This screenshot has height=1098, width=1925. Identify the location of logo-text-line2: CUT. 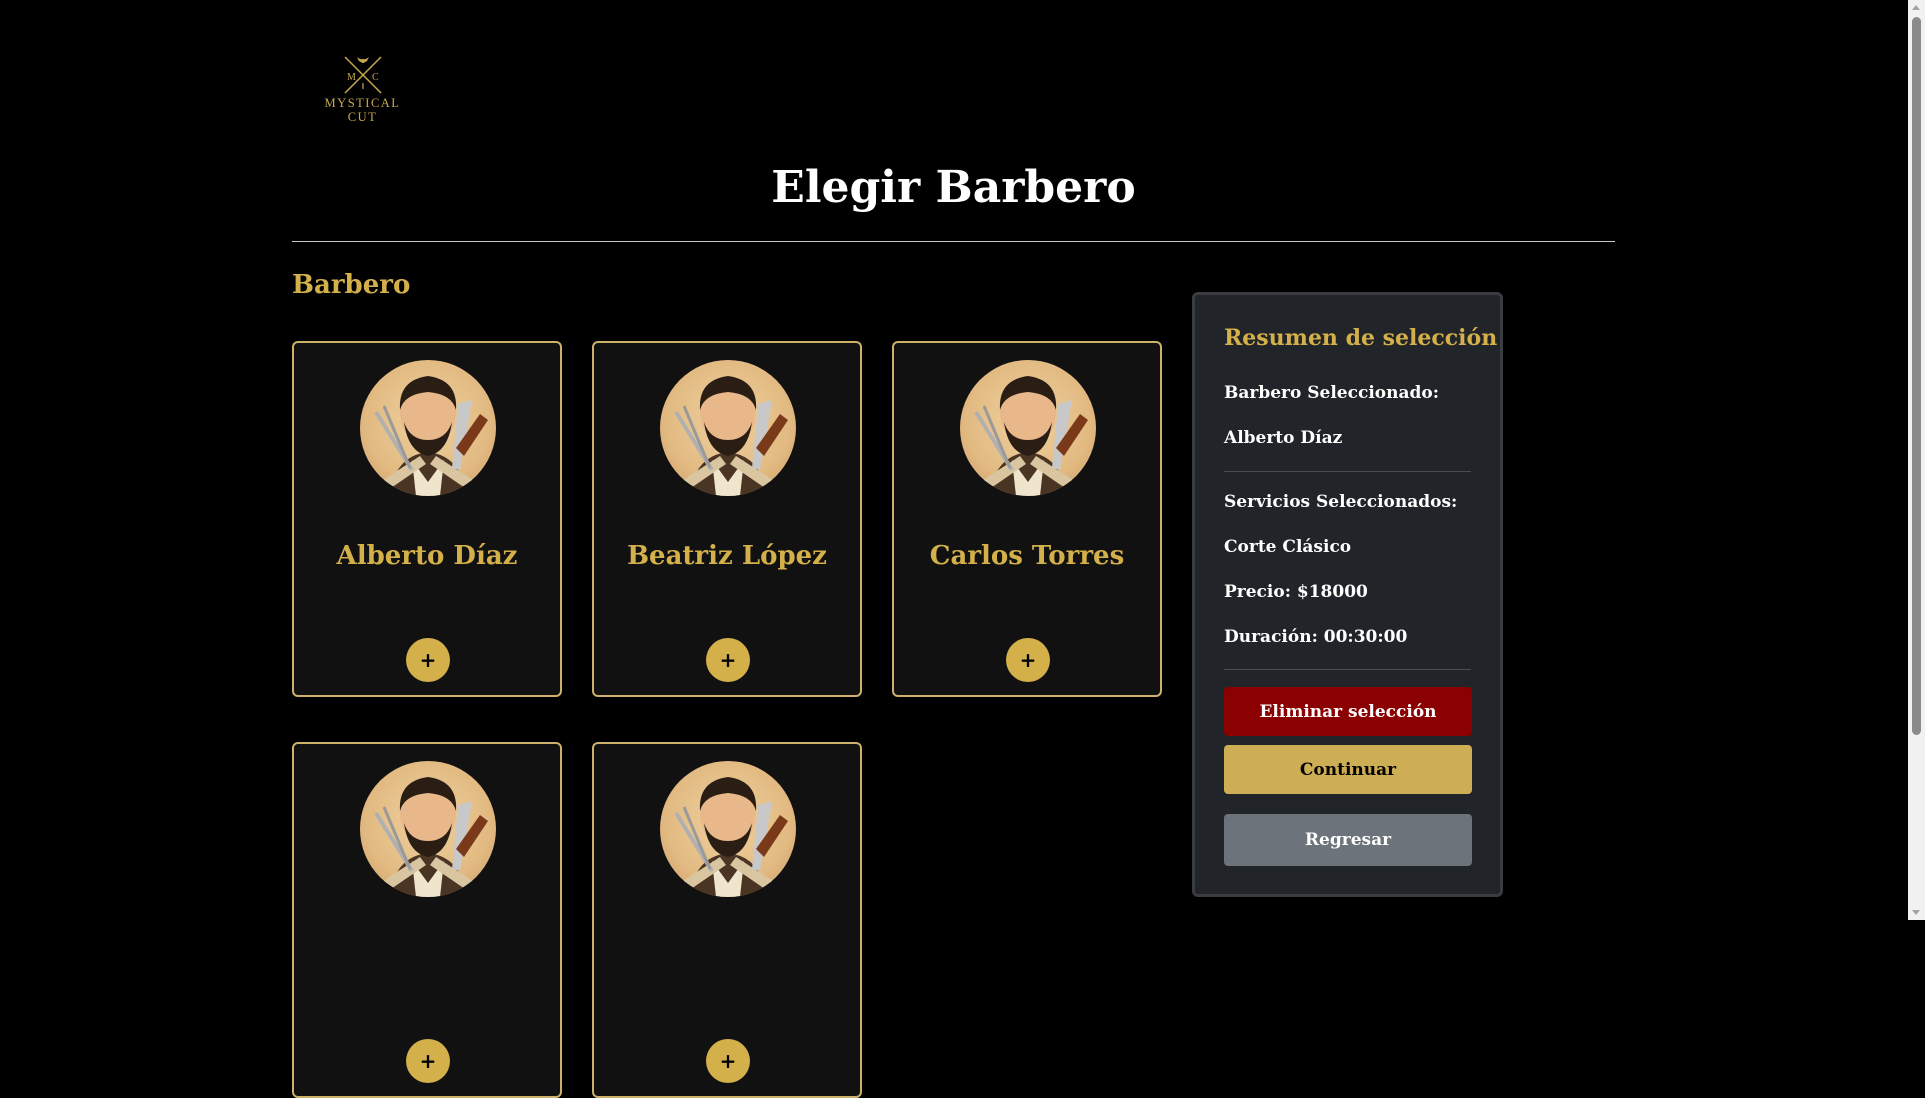
(362, 117).